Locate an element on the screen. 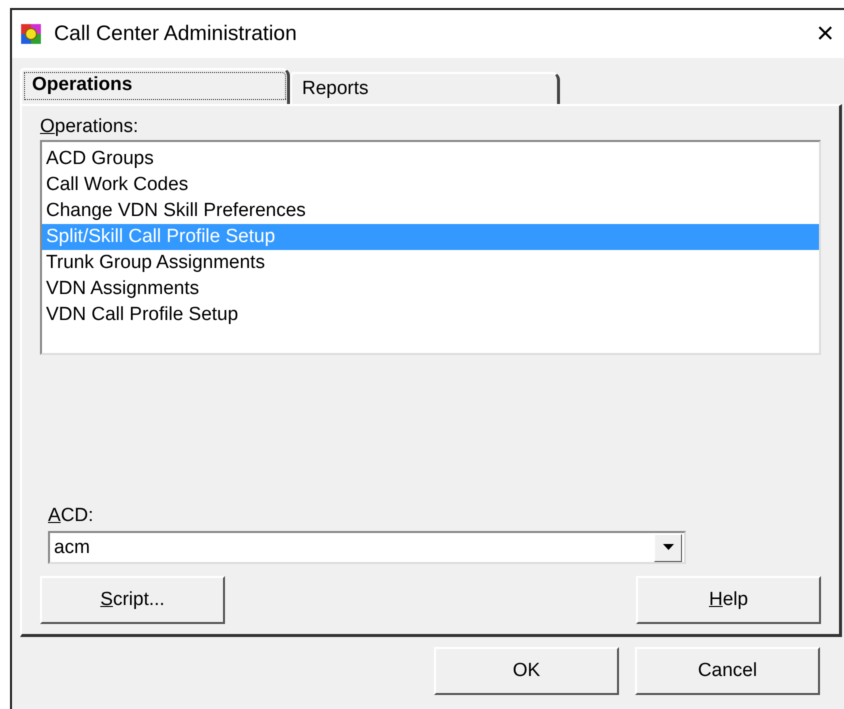 The width and height of the screenshot is (844, 709). list-item: Call Work Codes is located at coordinates (430, 185).